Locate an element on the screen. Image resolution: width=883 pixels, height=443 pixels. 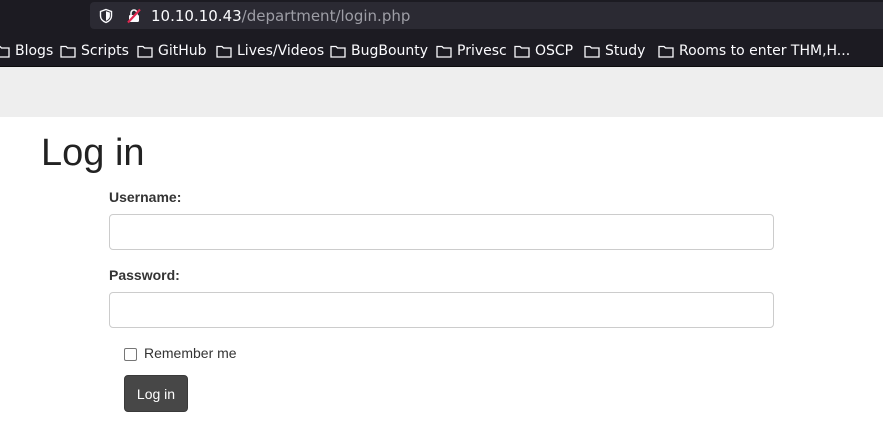
remember-me-label: Remember me is located at coordinates (190, 353).